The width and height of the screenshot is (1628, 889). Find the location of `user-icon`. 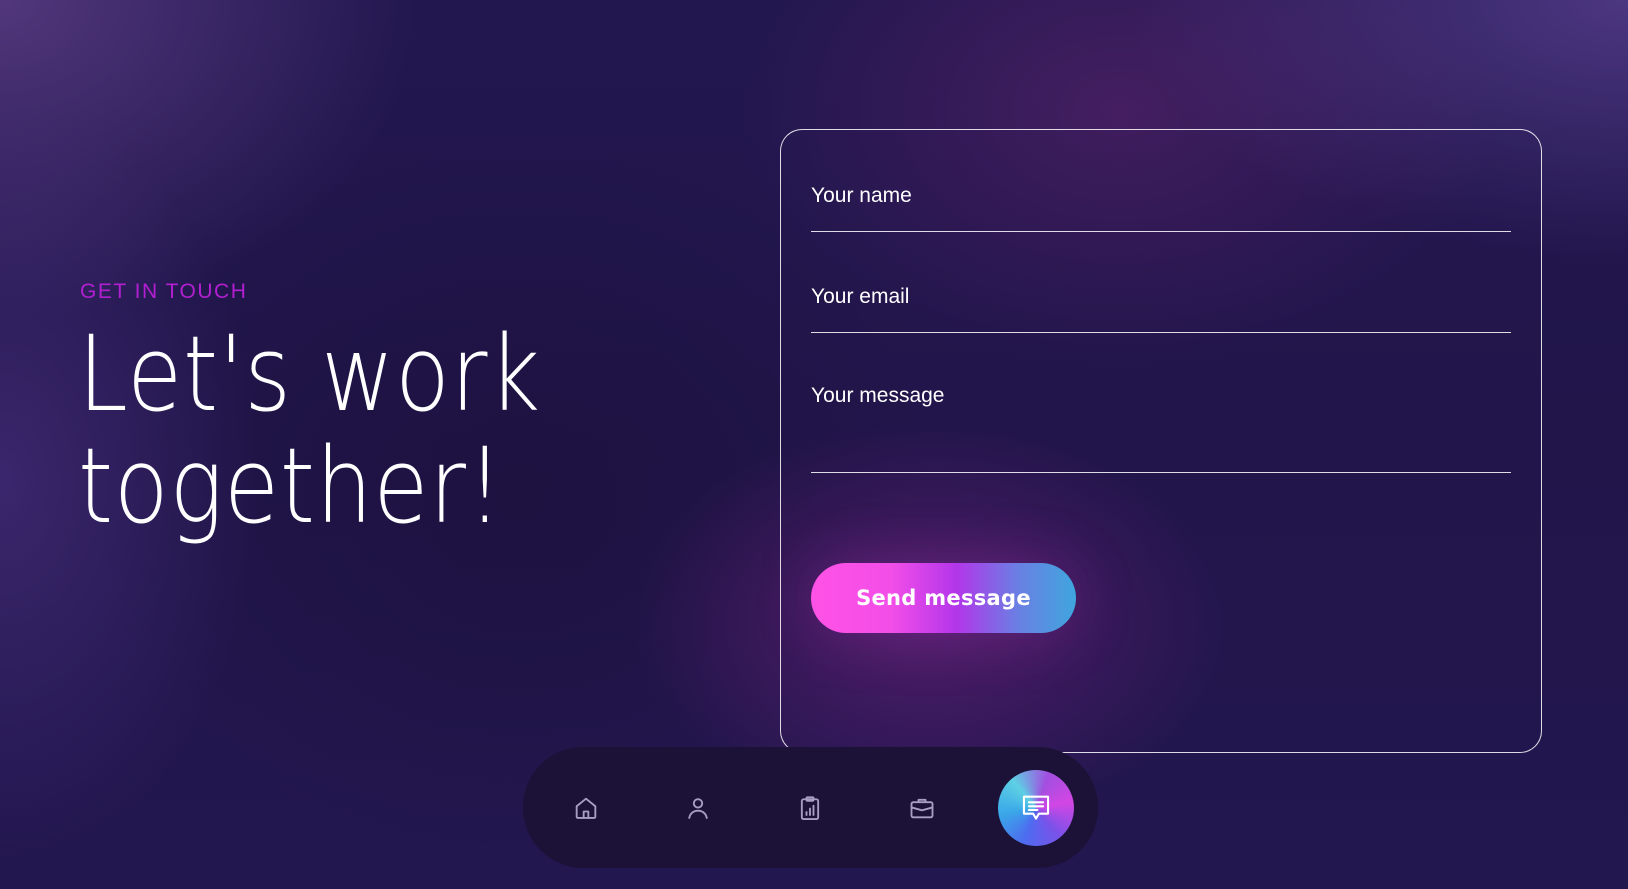

user-icon is located at coordinates (698, 808).